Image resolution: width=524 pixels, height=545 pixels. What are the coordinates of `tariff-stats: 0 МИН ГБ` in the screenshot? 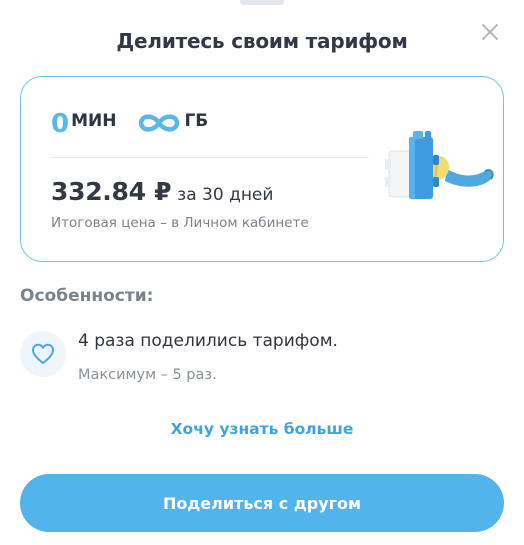 It's located at (129, 125).